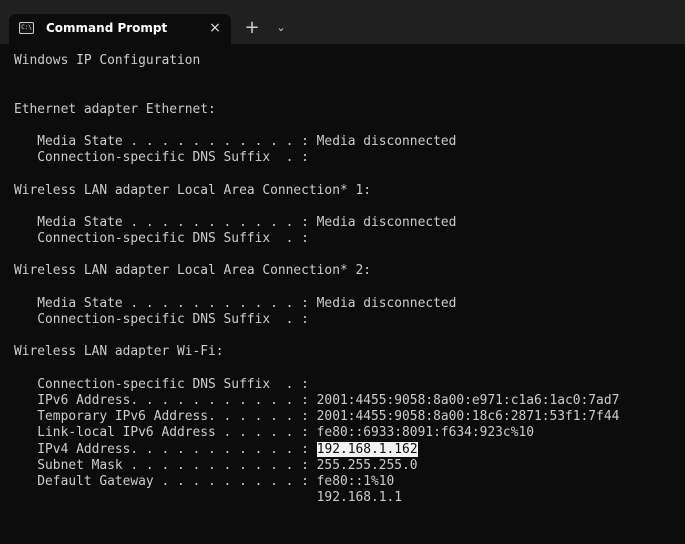 This screenshot has height=544, width=685. I want to click on title-bar: C:\ Command Prompt × + ⌄, so click(342, 22).